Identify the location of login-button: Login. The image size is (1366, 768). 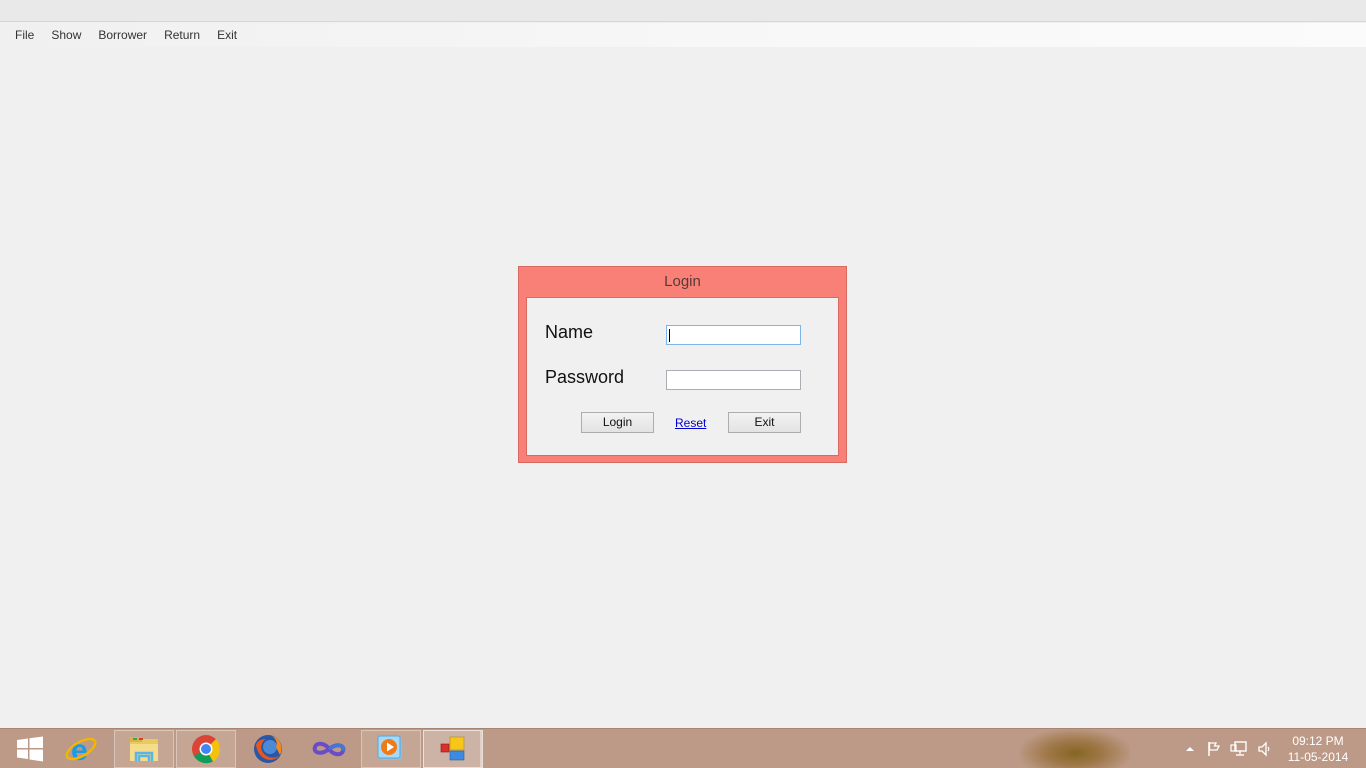
(617, 422).